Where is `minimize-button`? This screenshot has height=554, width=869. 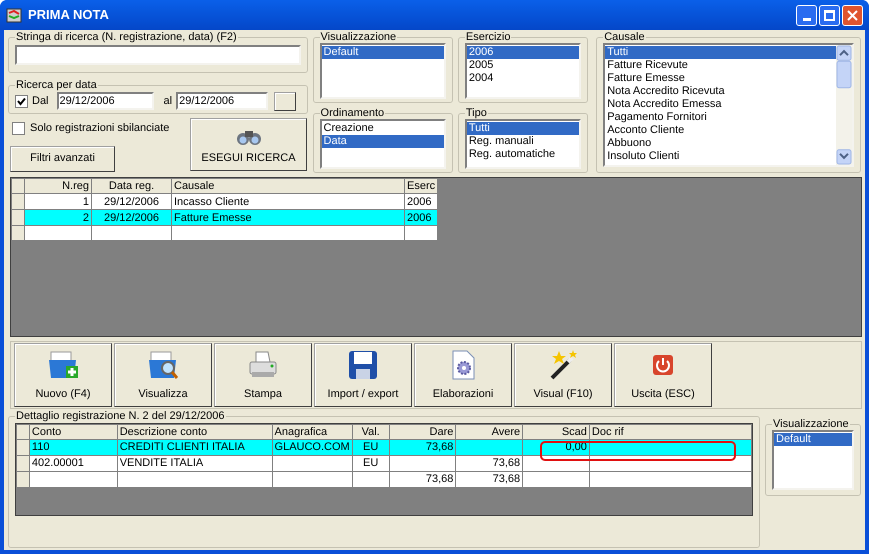 minimize-button is located at coordinates (806, 15).